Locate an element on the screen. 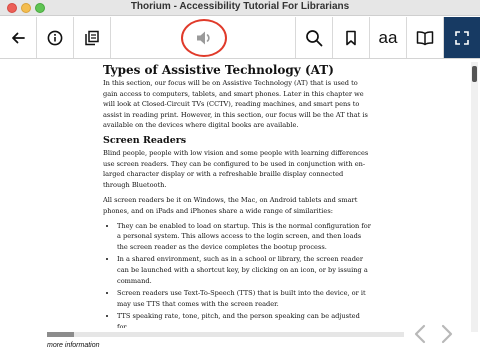 The image size is (480, 360). table-of-contents-button is located at coordinates (92, 37).